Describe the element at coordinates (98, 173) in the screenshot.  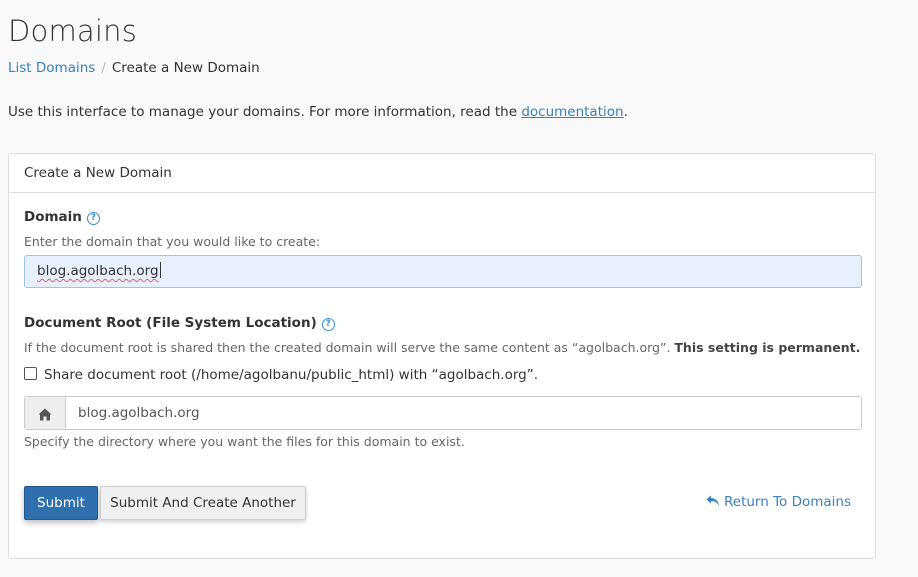
I see `panel-title: Create a New Domain` at that location.